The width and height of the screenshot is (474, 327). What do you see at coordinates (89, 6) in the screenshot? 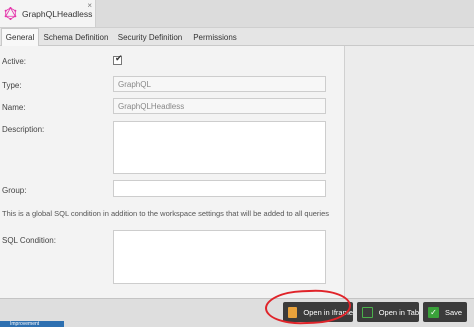
I see `close-icon: ×` at bounding box center [89, 6].